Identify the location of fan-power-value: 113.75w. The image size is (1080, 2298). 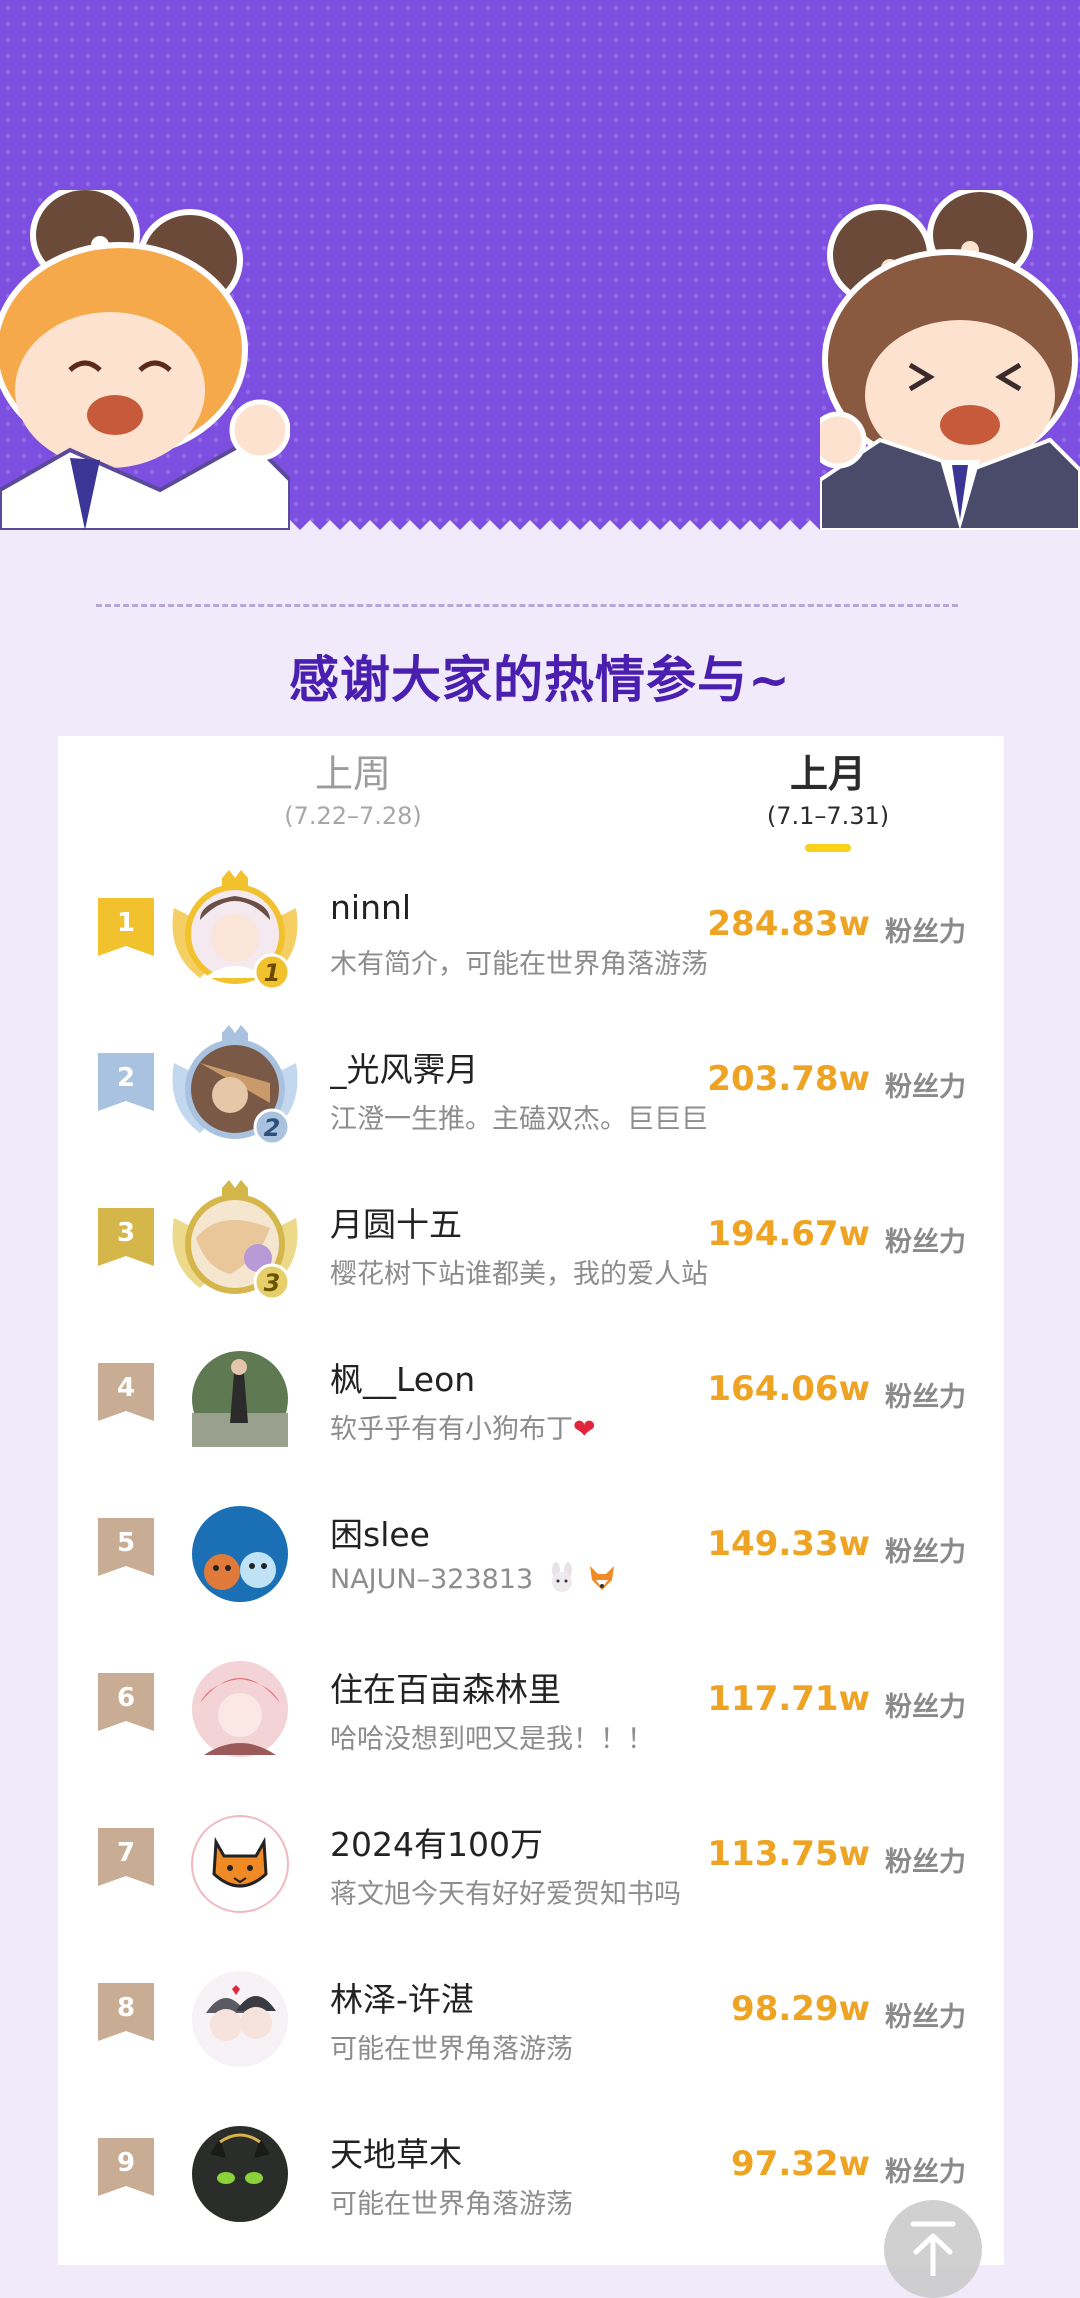
(788, 1854).